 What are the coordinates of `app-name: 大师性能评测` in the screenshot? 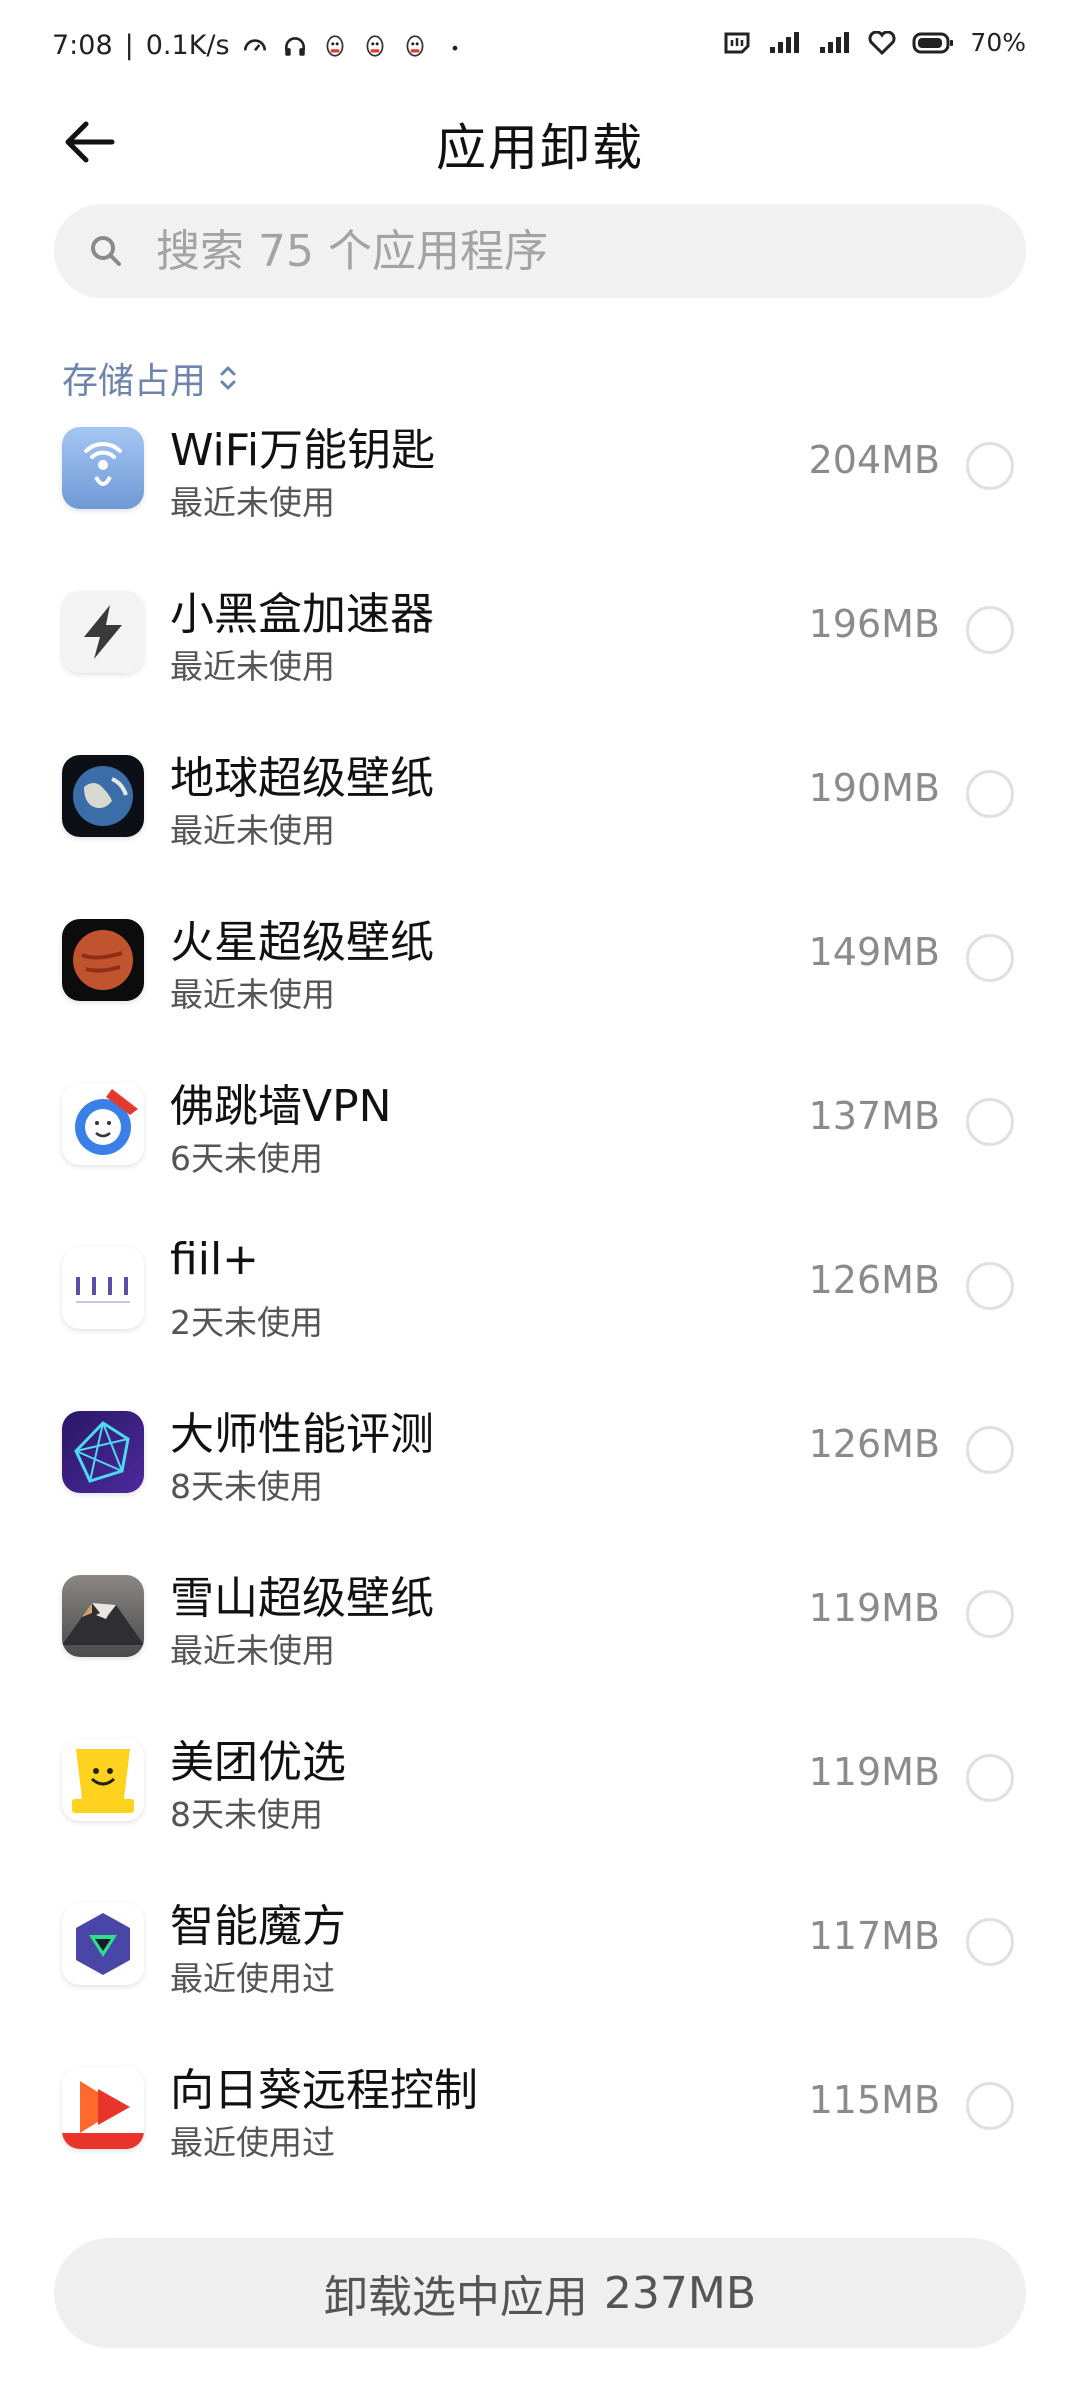 It's located at (302, 1434).